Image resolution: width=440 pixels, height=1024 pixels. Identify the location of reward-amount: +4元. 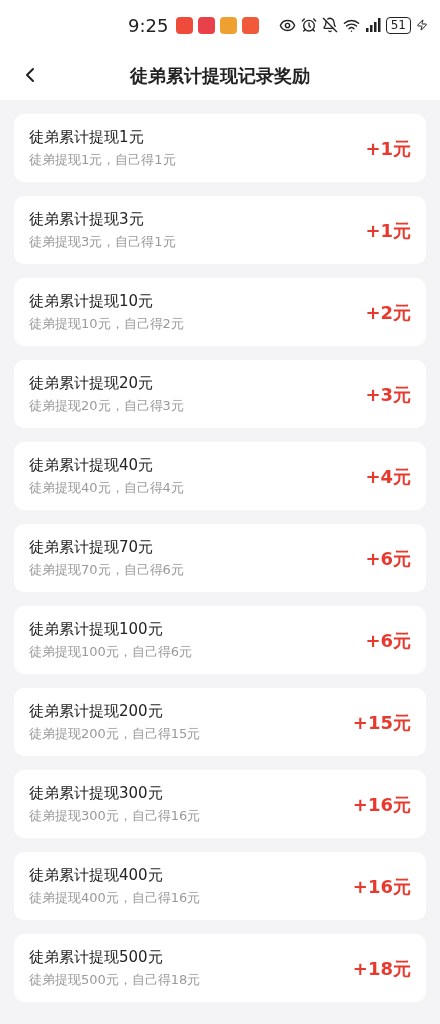
(388, 476).